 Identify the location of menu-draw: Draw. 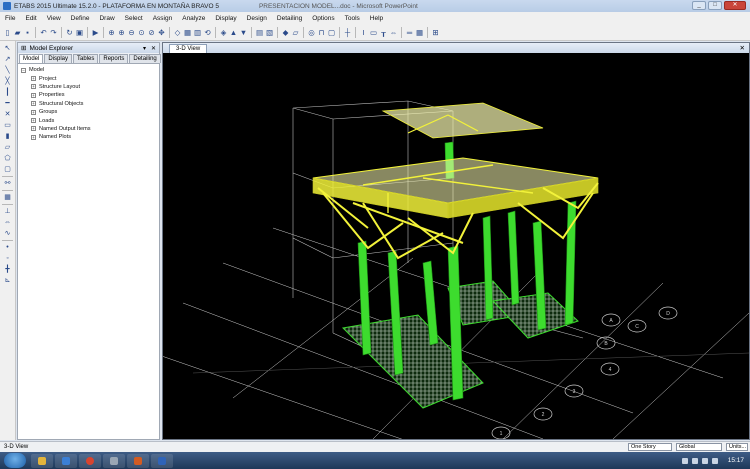
(106, 18).